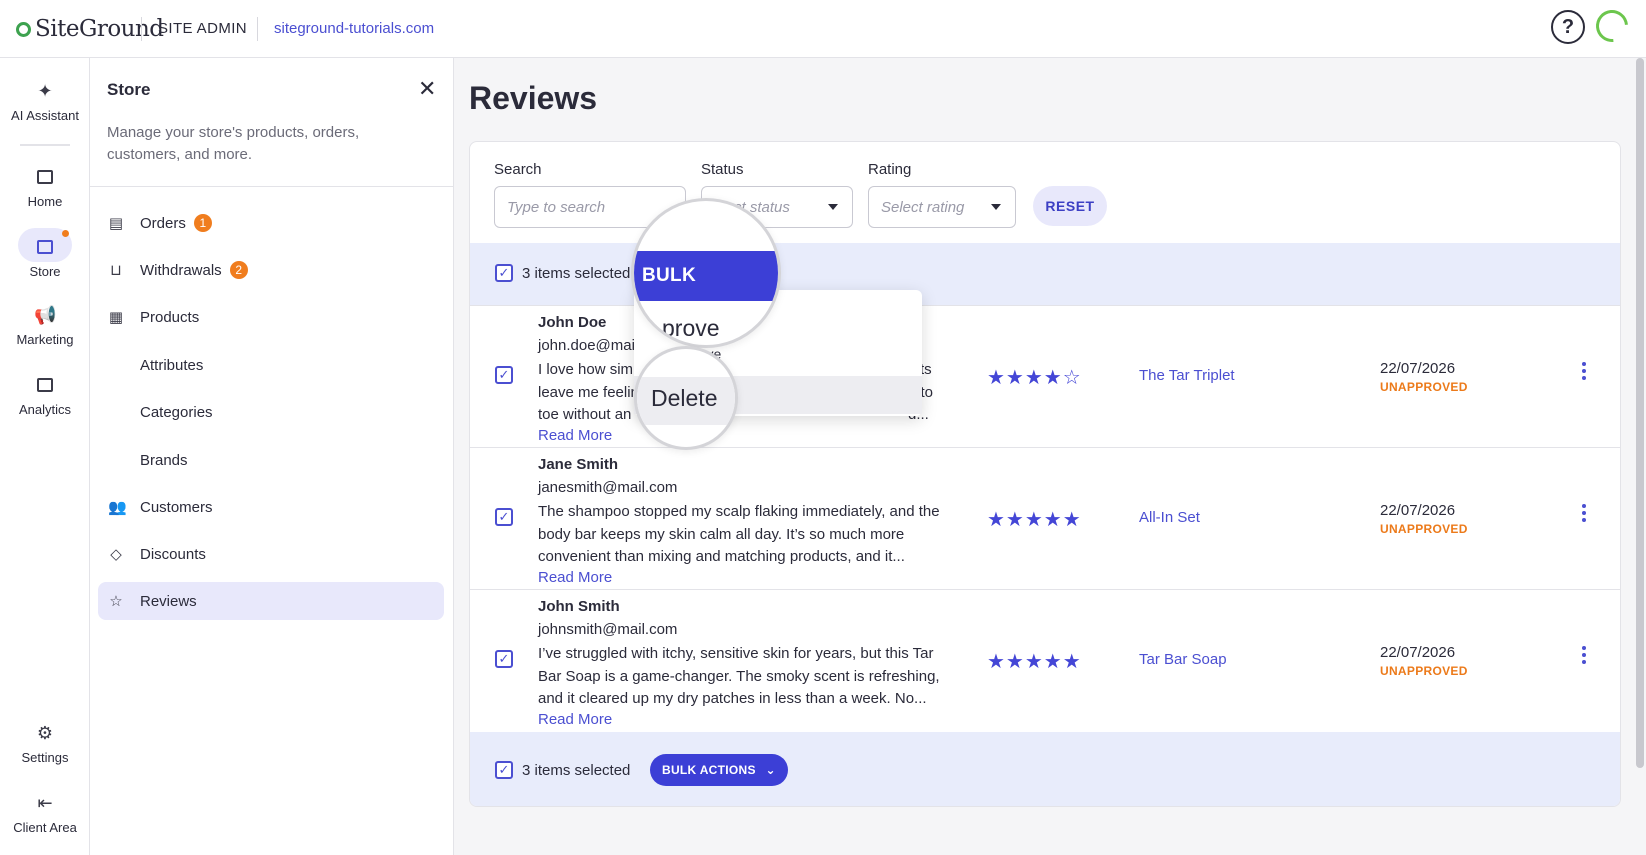 This screenshot has width=1646, height=855. I want to click on section-label: SITE ADMIN, so click(203, 28).